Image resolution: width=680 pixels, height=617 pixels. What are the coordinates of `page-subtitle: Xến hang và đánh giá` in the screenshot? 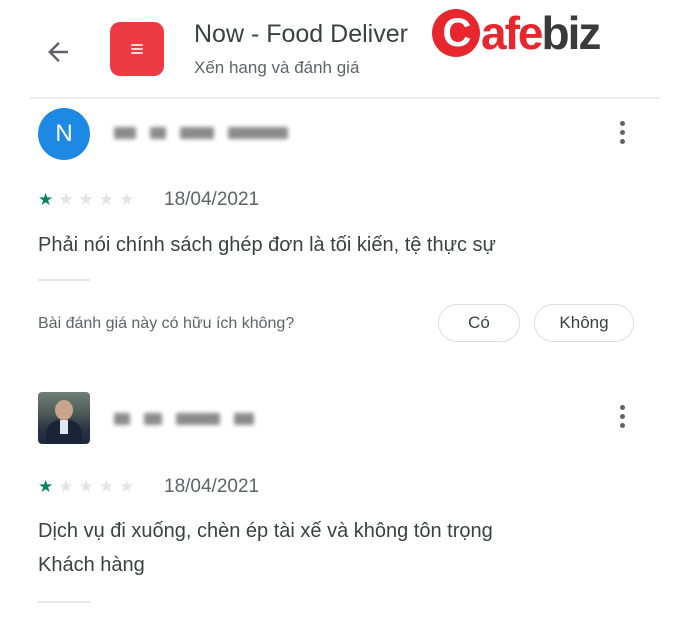 It's located at (277, 67).